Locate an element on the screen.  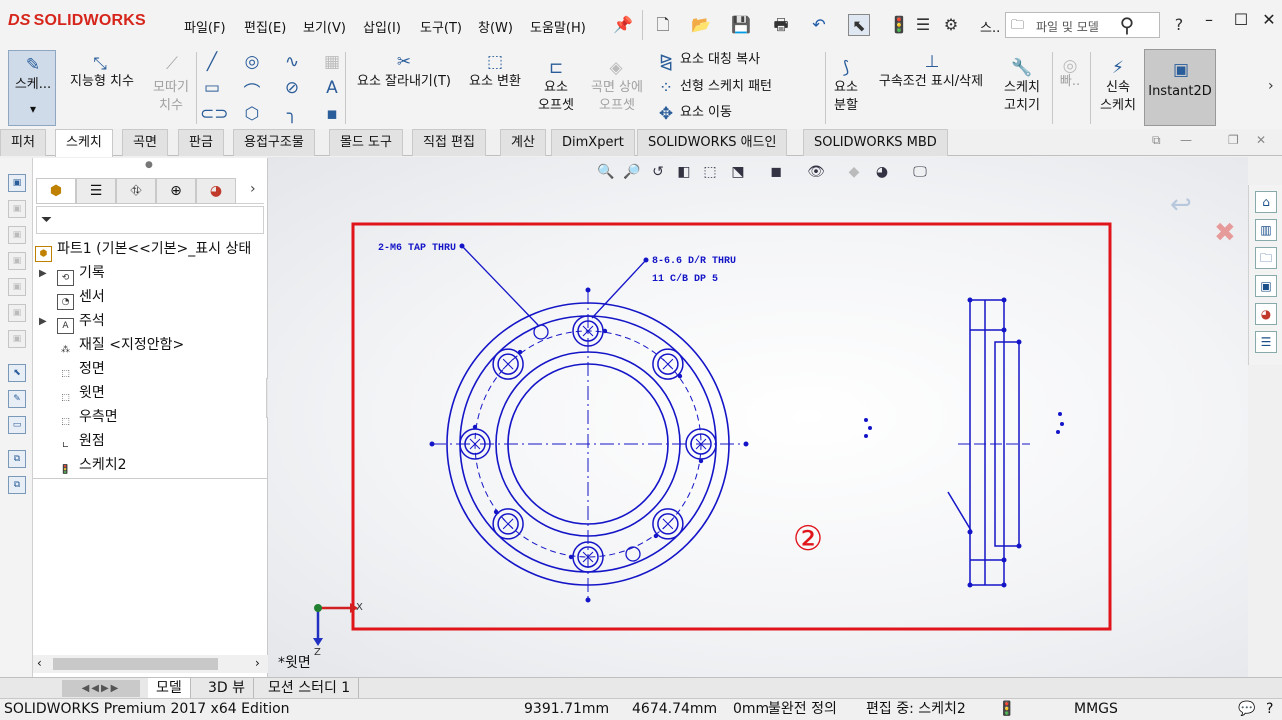
help-question-icon: ? is located at coordinates (1179, 25).